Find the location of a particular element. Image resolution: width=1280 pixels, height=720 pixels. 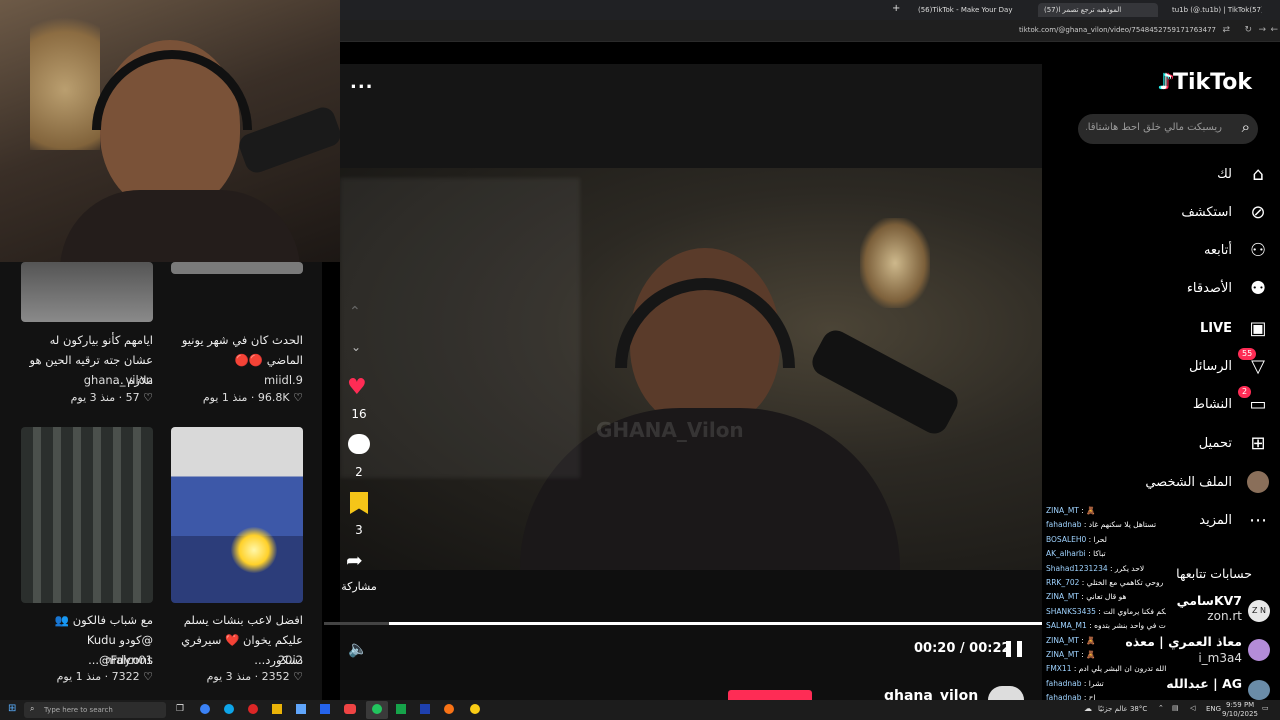

chat-message: SHANKS3435 : علي رايكم فكنا يرماوي الت is located at coordinates (1106, 612).